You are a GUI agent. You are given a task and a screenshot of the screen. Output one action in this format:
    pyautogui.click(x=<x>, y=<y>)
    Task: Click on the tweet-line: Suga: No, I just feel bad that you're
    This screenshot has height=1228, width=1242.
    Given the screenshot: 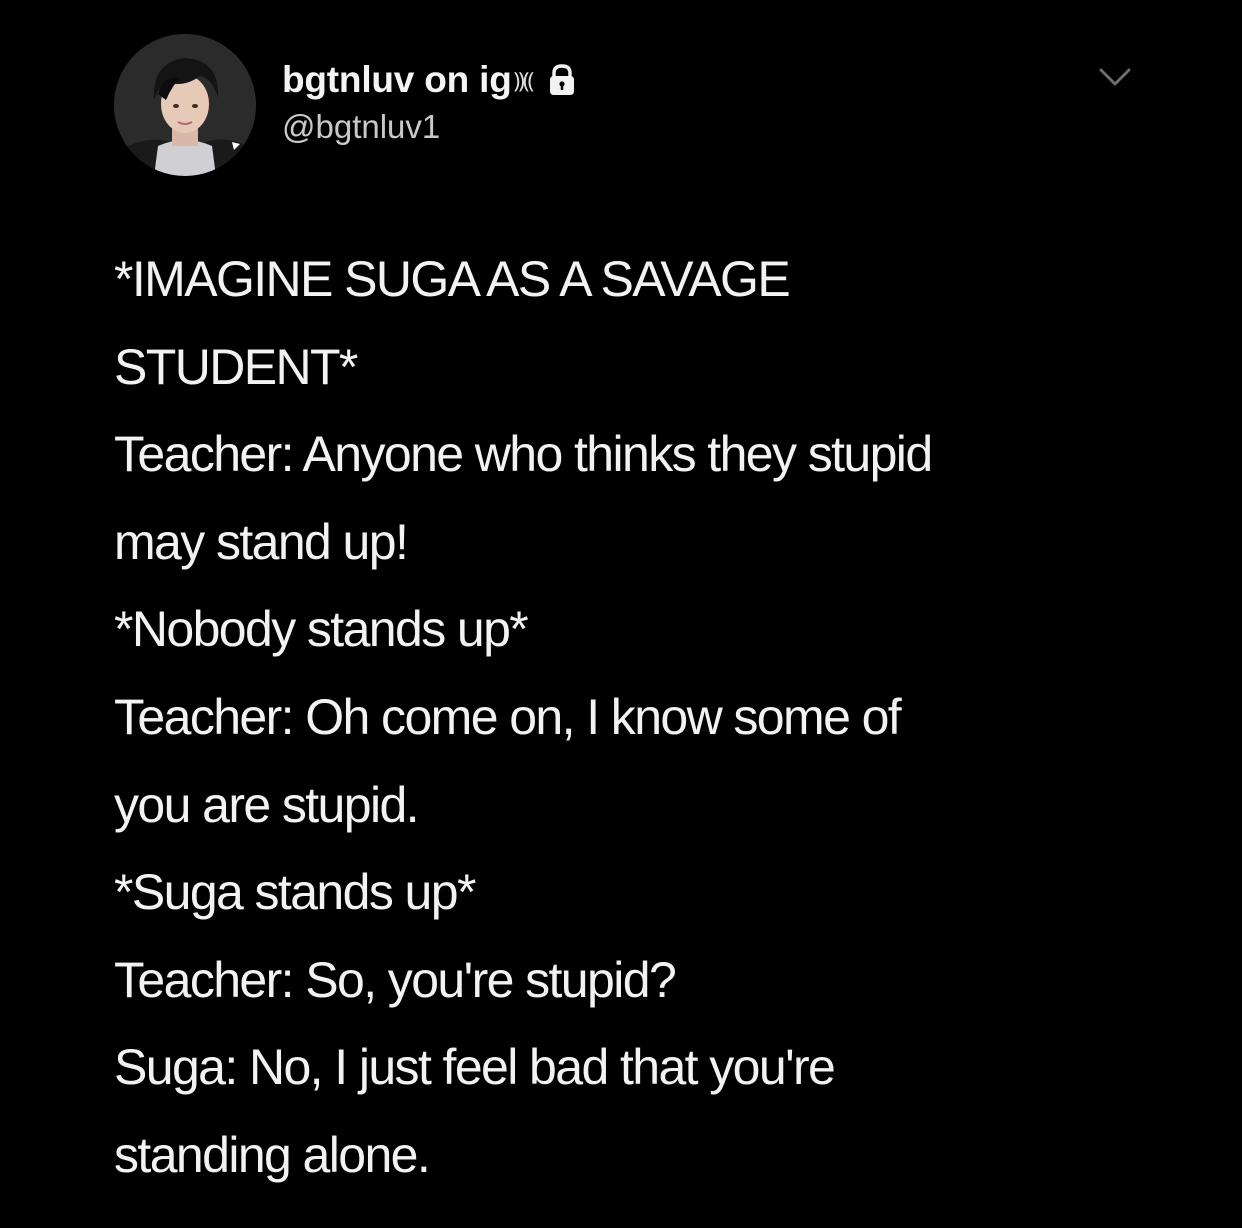 What is the action you would take?
    pyautogui.click(x=475, y=1067)
    